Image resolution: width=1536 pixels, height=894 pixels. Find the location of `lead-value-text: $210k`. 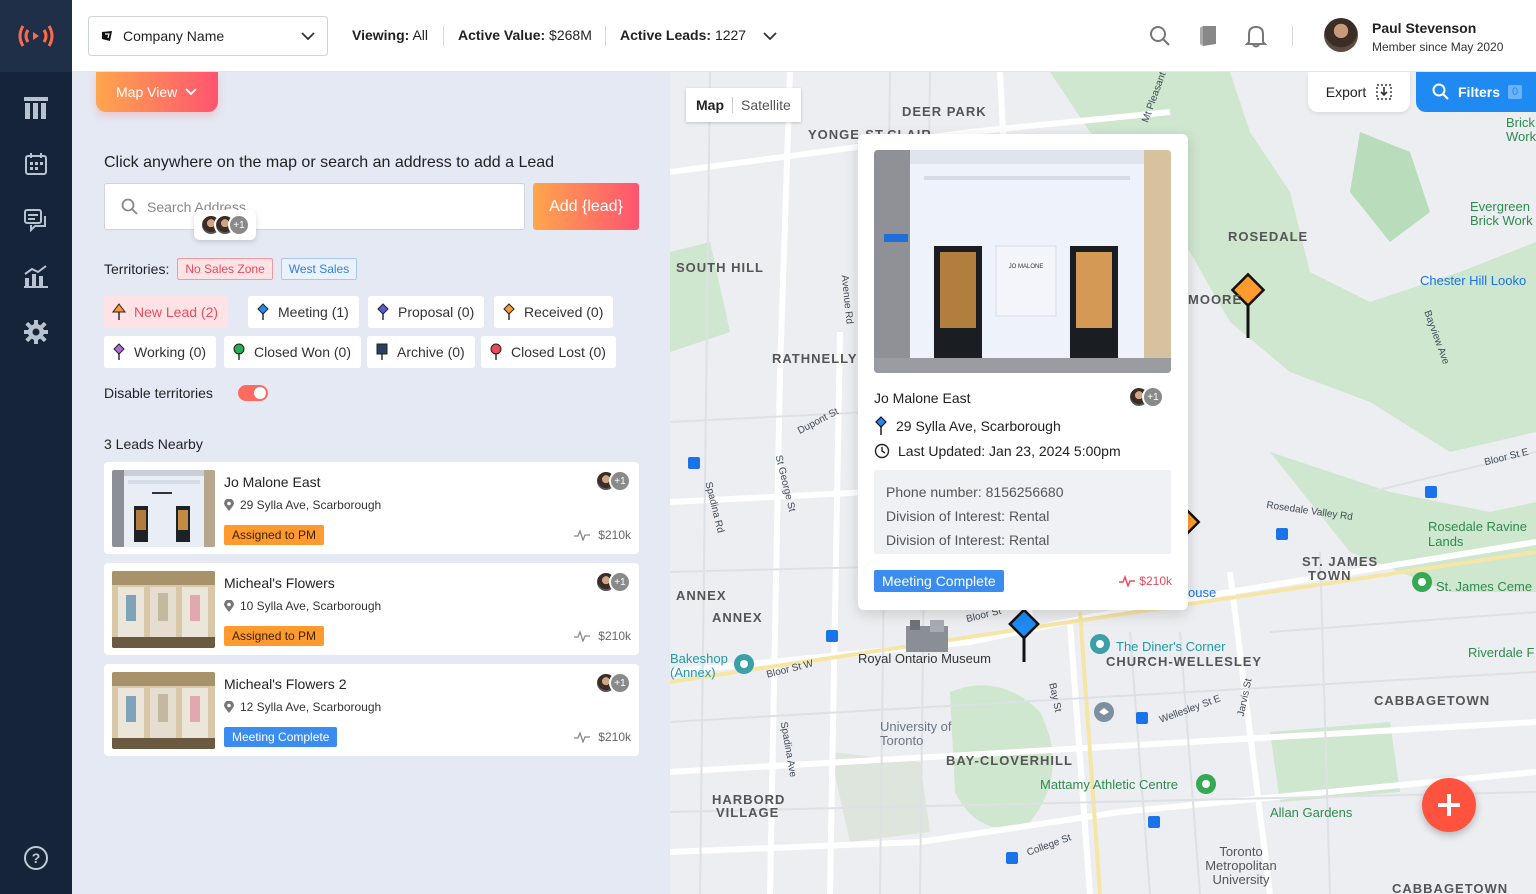

lead-value-text: $210k is located at coordinates (614, 535).